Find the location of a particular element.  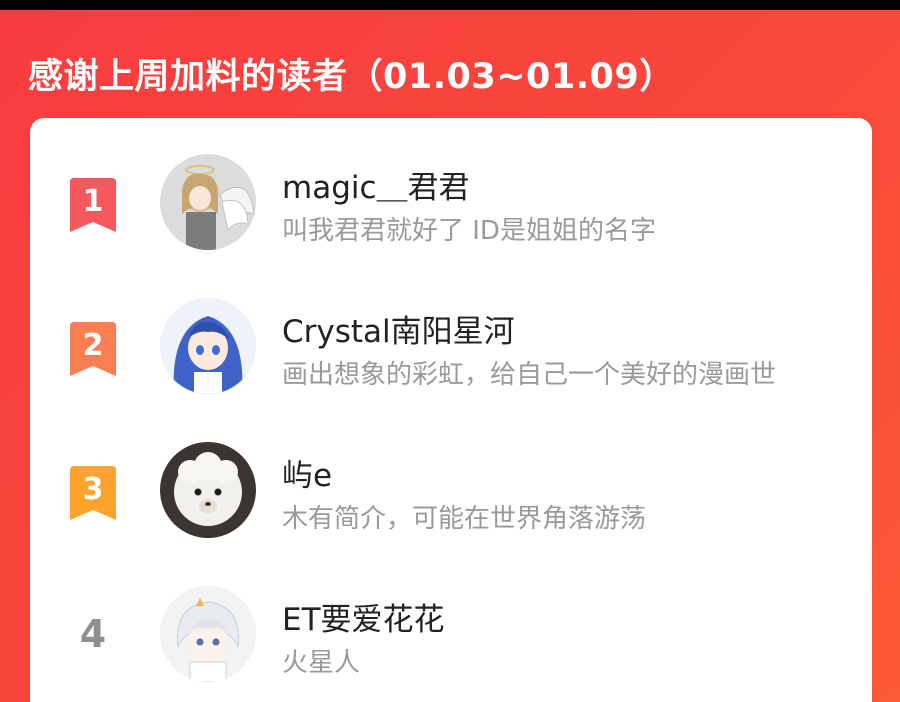

anime-angel-avatar-icon is located at coordinates (208, 202).